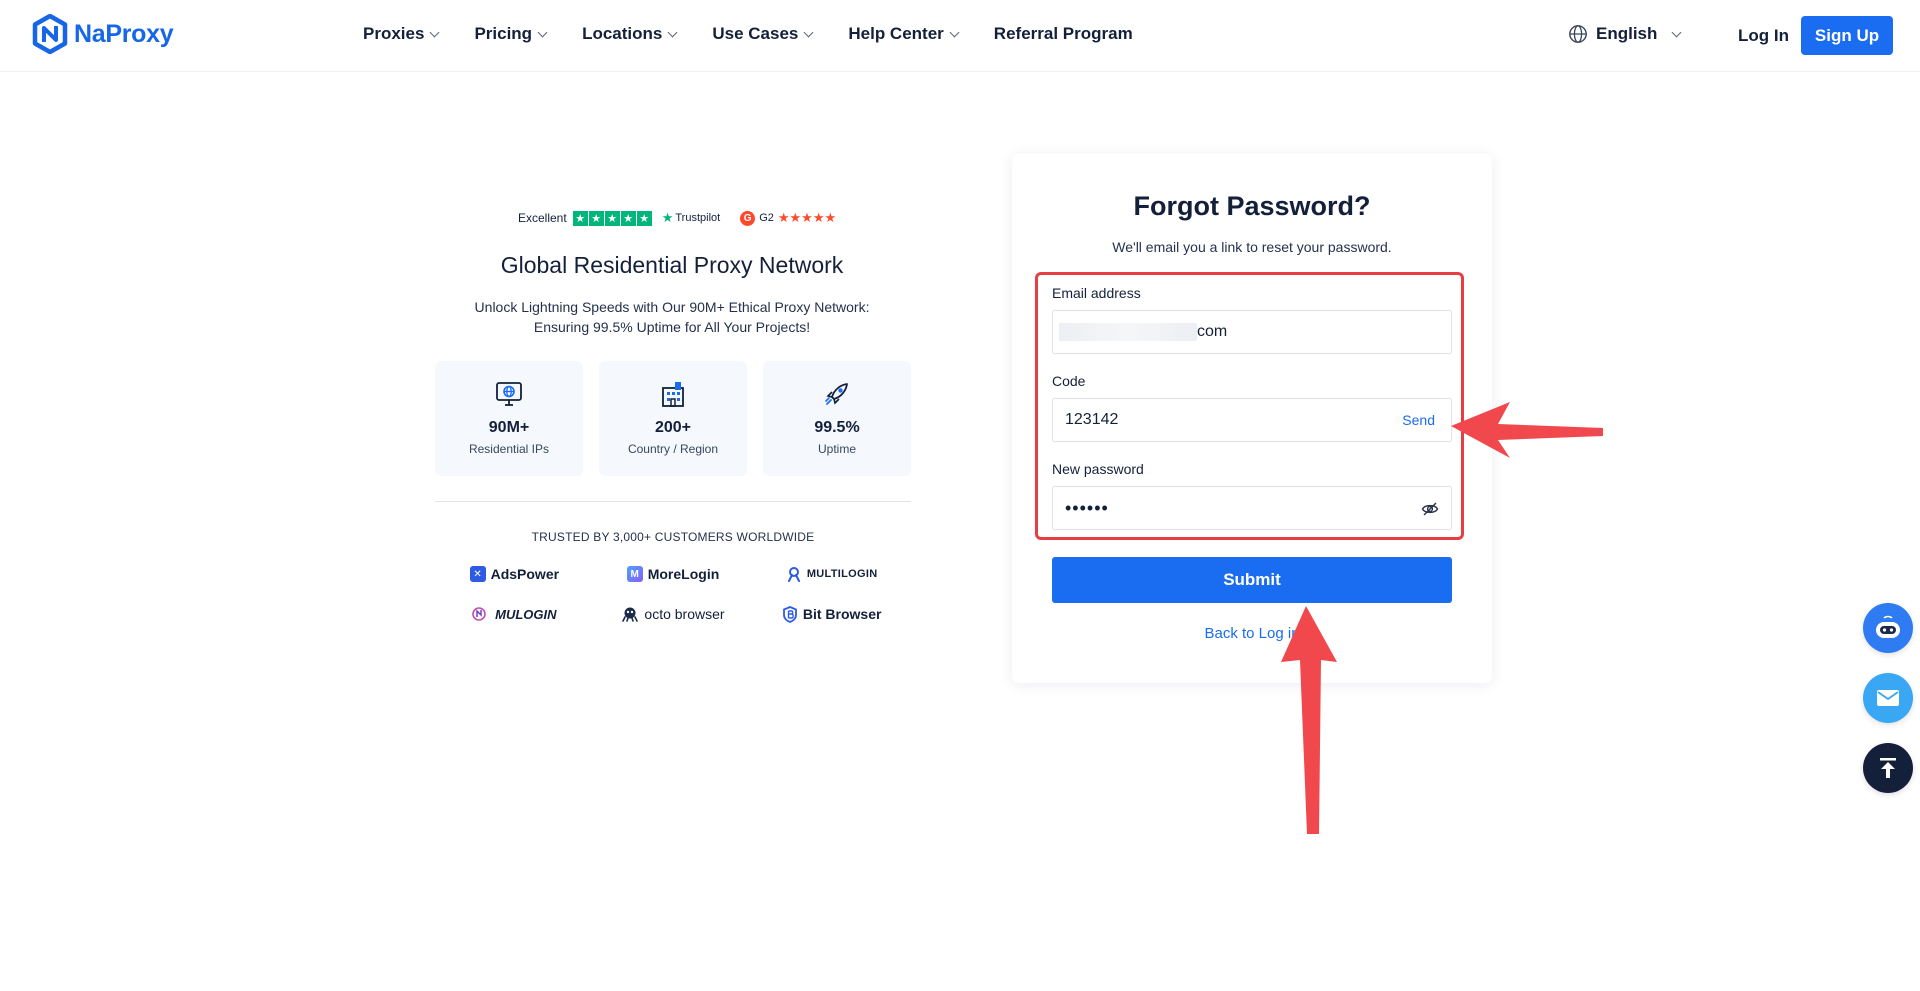 The width and height of the screenshot is (1920, 991). I want to click on nav-referral-program: Referral Program, so click(1063, 34).